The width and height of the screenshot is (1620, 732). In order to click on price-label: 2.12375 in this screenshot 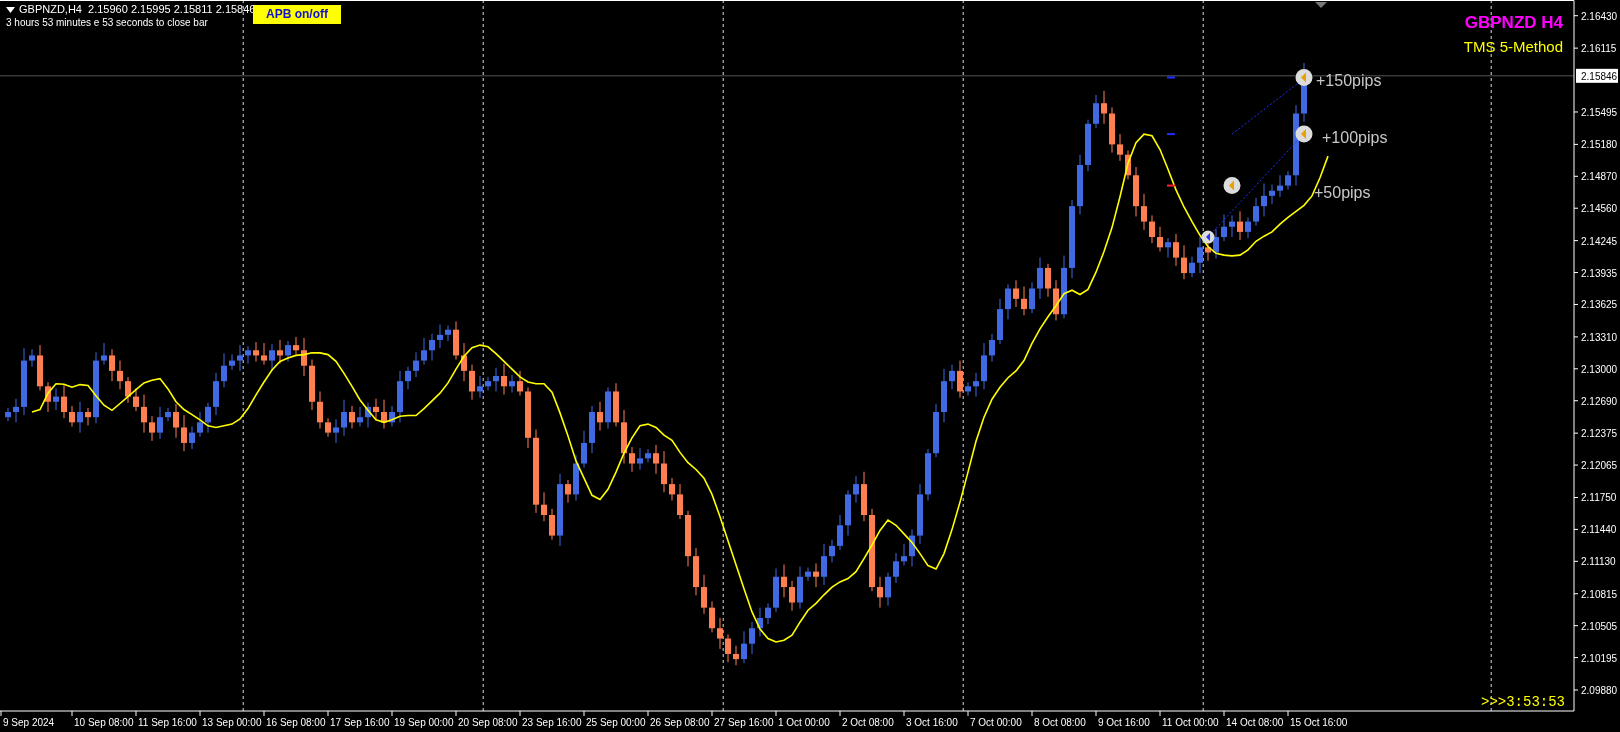, I will do `click(1599, 434)`.